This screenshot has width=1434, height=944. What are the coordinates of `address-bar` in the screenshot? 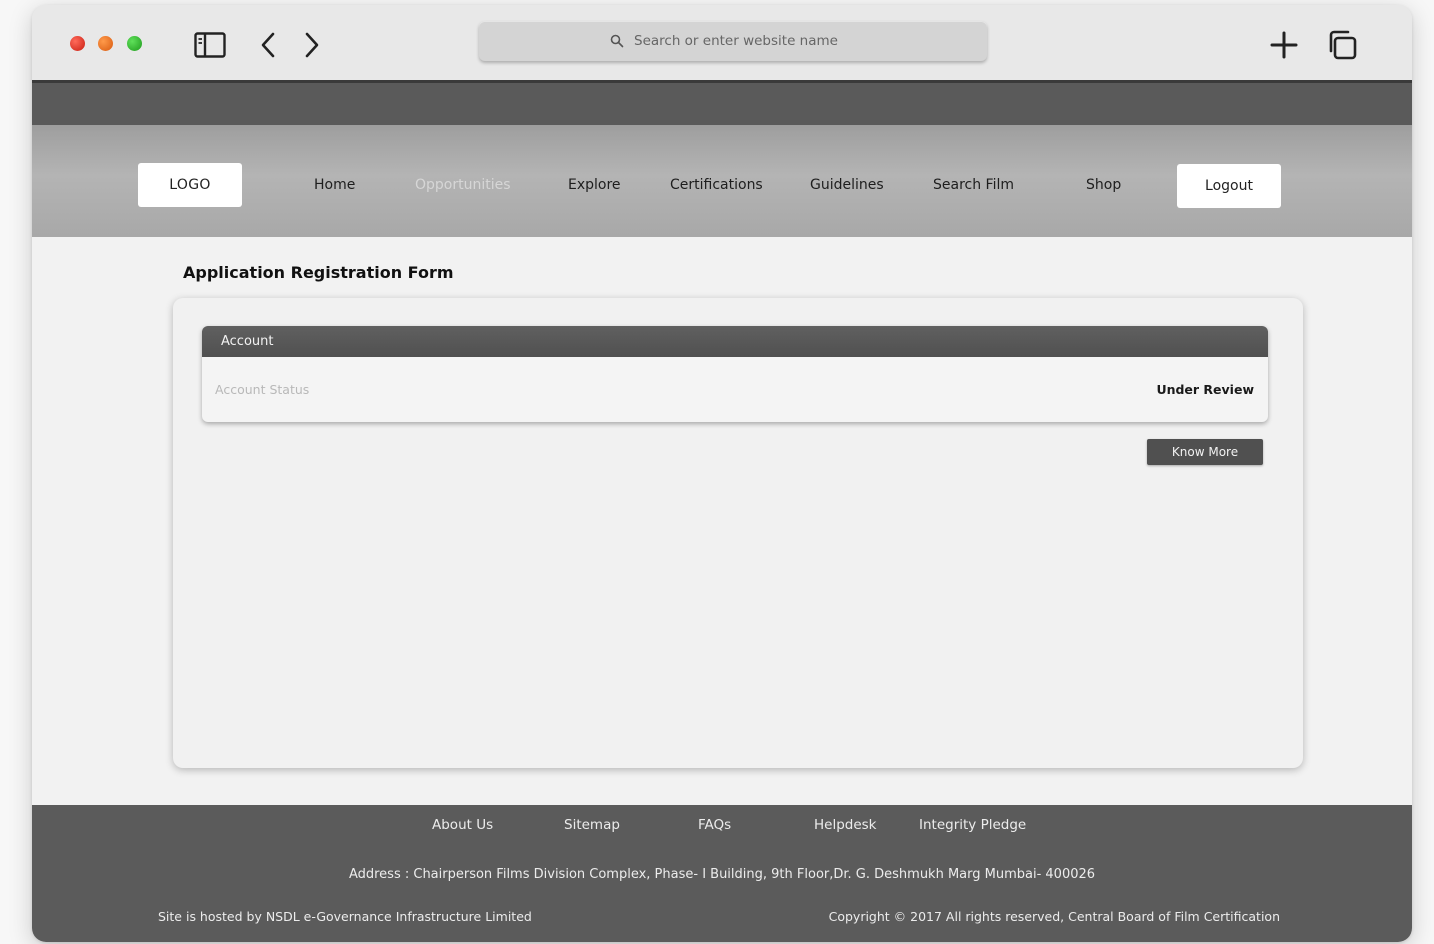 It's located at (733, 41).